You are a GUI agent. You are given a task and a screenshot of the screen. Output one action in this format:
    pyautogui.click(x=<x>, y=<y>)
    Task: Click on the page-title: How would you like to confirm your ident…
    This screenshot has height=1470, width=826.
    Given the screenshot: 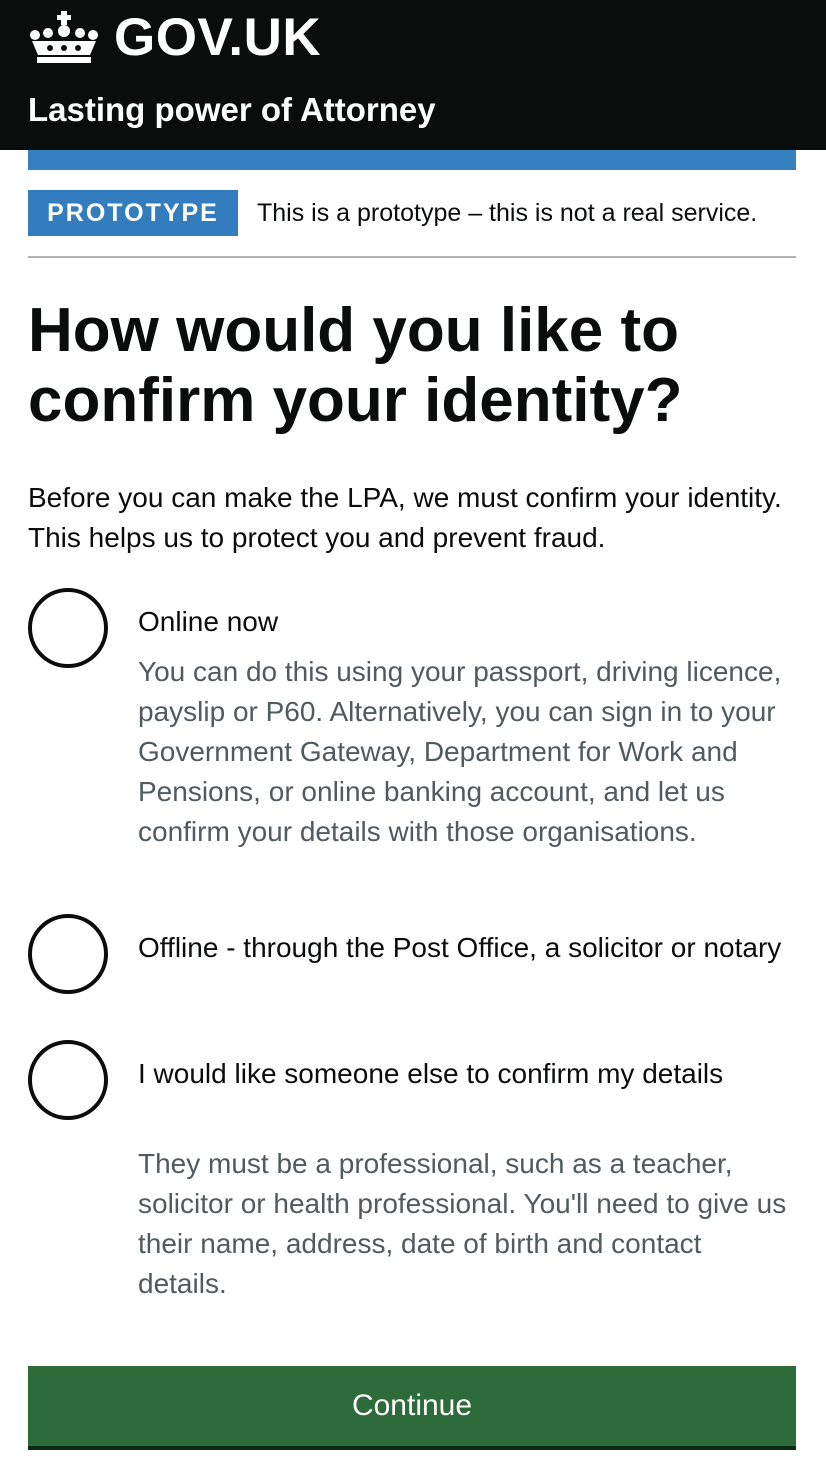 What is the action you would take?
    pyautogui.click(x=355, y=365)
    